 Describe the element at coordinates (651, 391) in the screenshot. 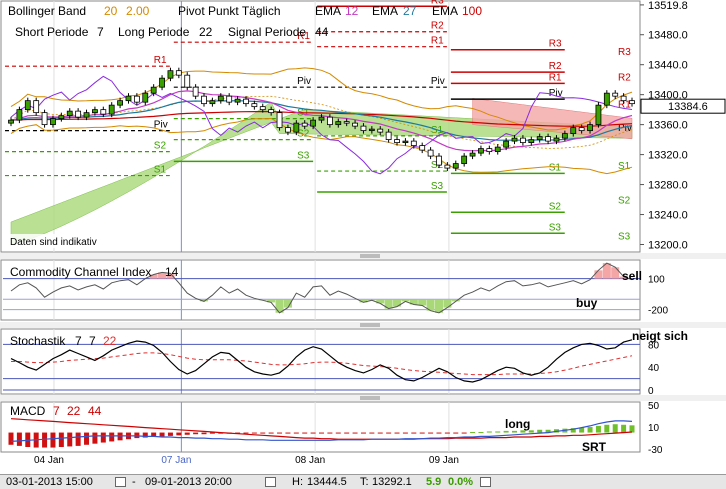

I see `stoch-tick-label: 0` at that location.